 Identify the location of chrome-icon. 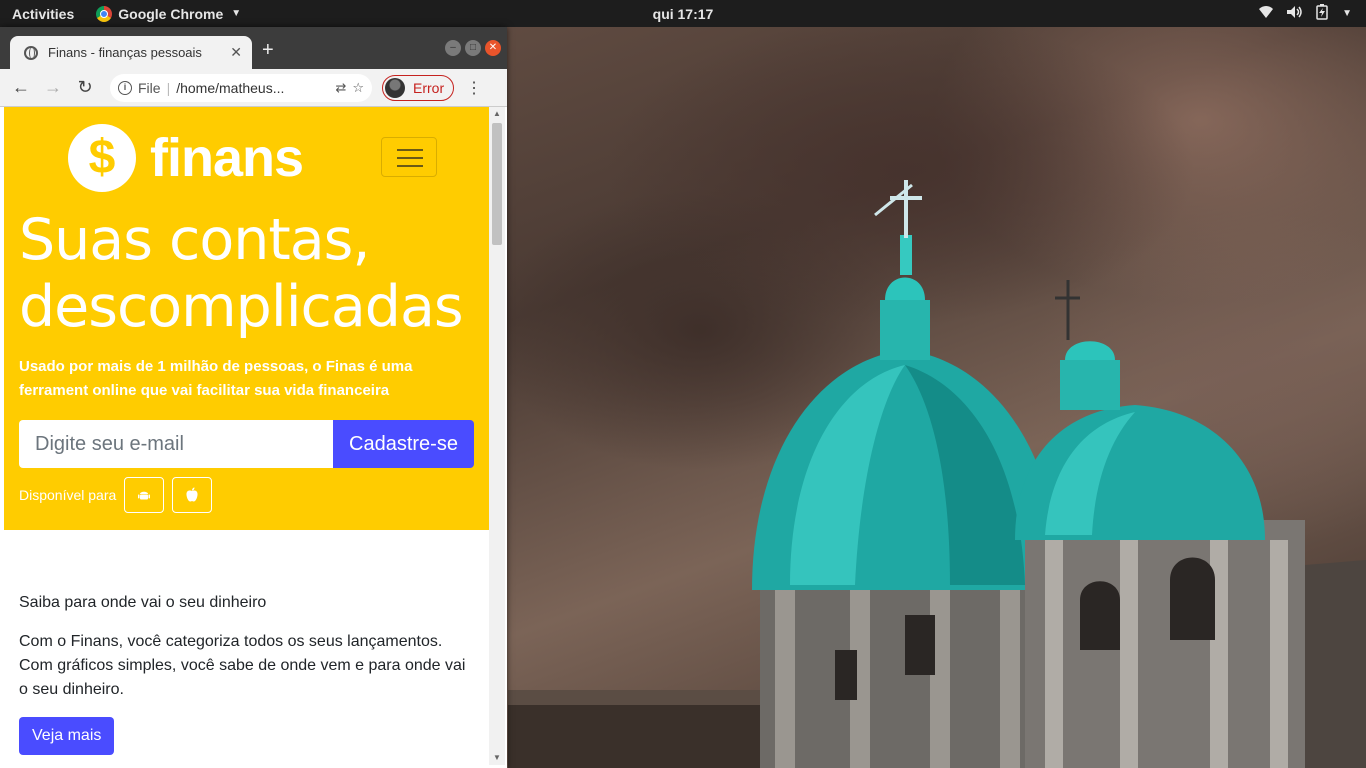
(104, 13).